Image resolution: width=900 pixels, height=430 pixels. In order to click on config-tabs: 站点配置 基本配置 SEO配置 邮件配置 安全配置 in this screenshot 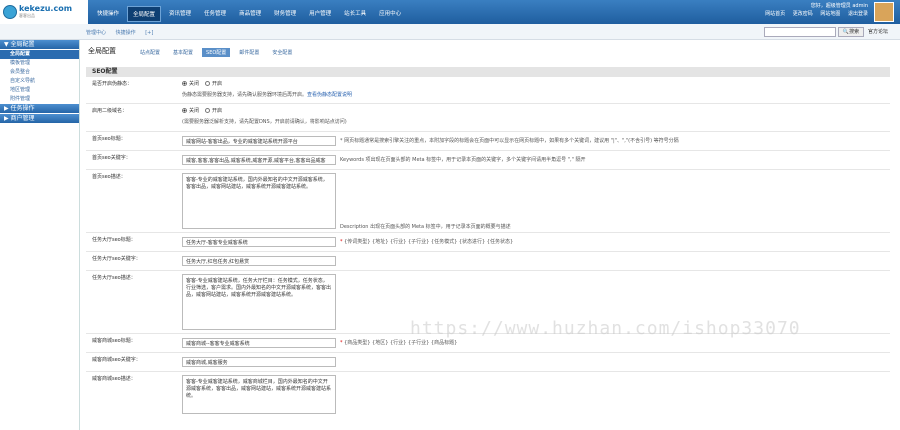, I will do `click(218, 52)`.